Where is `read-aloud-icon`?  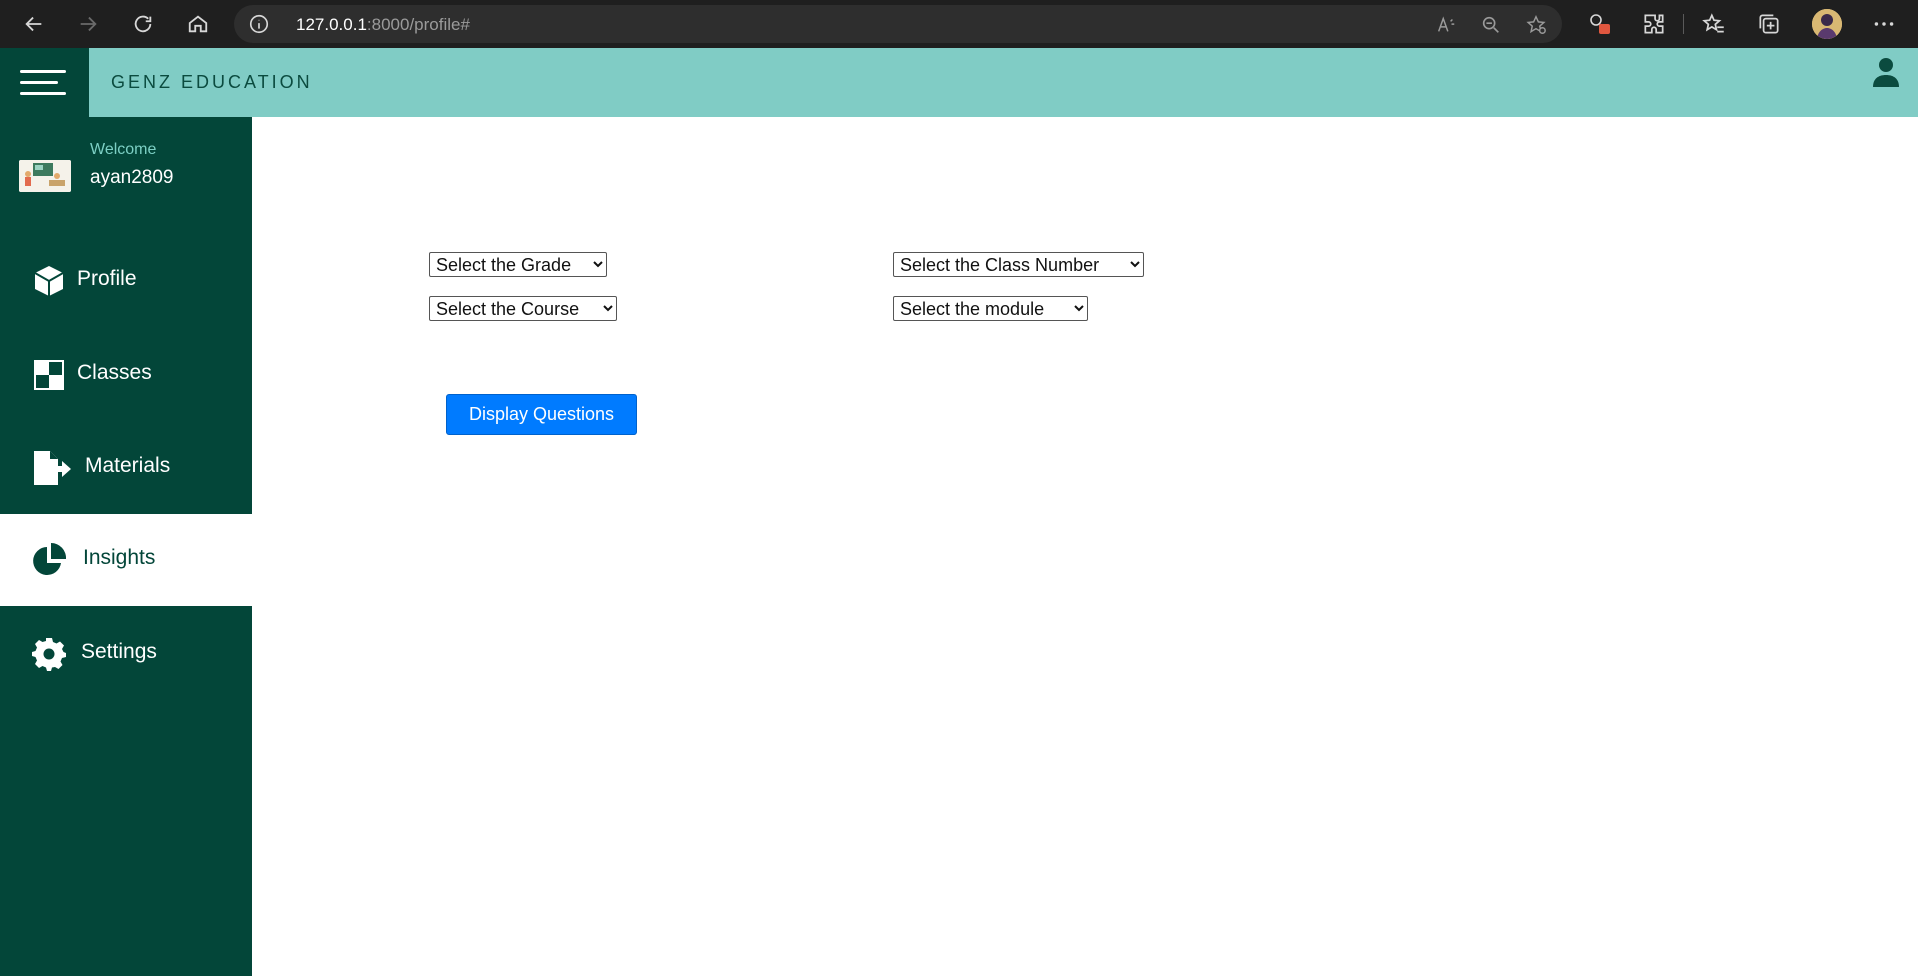 read-aloud-icon is located at coordinates (1446, 25).